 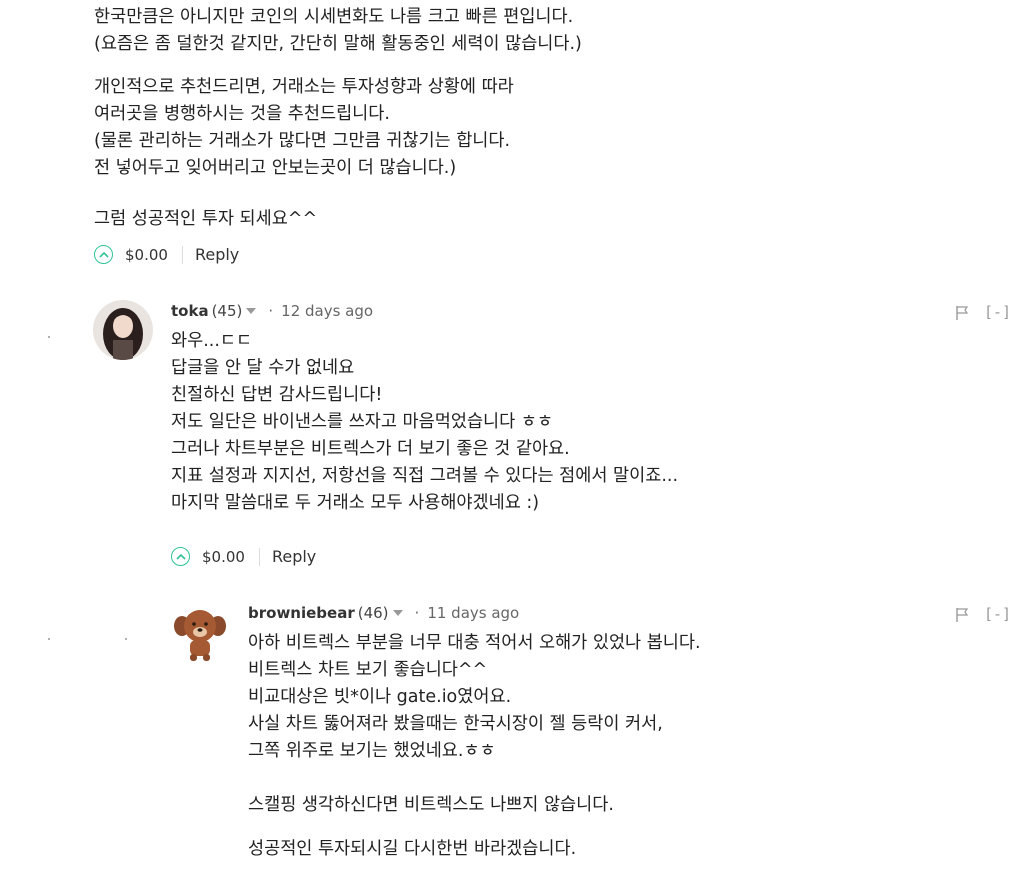 What do you see at coordinates (301, 613) in the screenshot?
I see `author-name: browniebear` at bounding box center [301, 613].